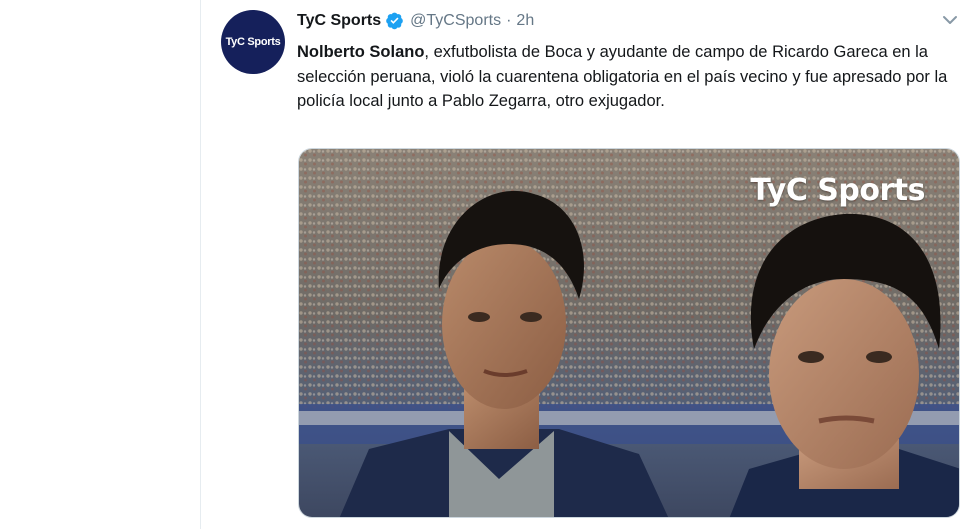 The height and width of the screenshot is (529, 980). I want to click on avatar-logo-text: TyC Sports, so click(253, 42).